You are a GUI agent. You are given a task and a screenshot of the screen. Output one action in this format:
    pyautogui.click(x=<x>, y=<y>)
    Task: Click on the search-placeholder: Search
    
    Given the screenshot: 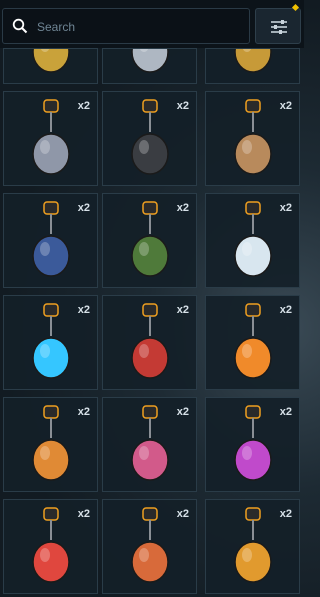 What is the action you would take?
    pyautogui.click(x=56, y=27)
    